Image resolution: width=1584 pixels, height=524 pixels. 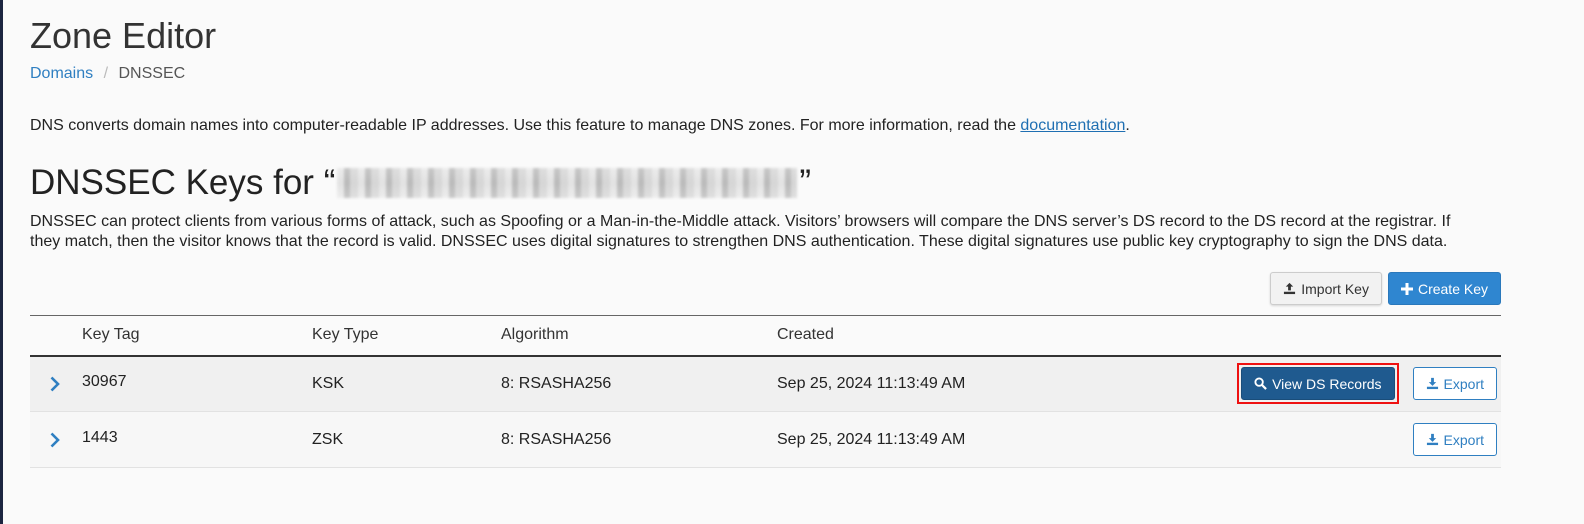 I want to click on row-actions: Export, so click(x=1454, y=439).